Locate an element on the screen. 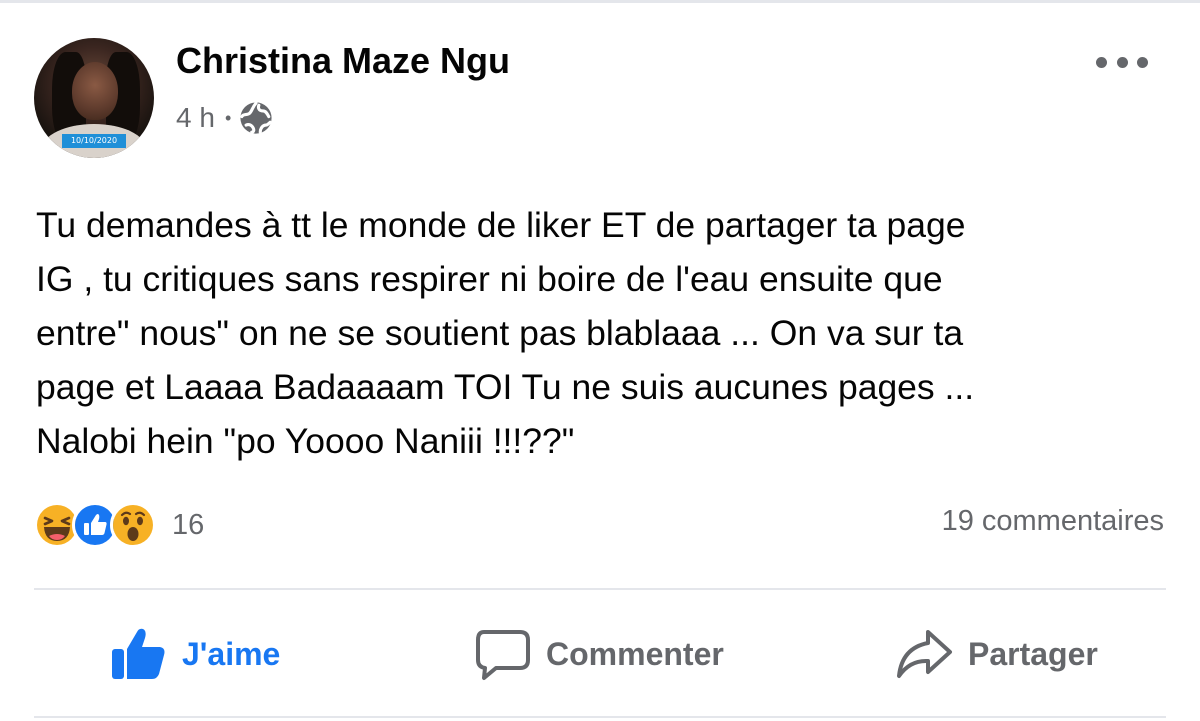 The width and height of the screenshot is (1200, 721). reactions-summary: 16 is located at coordinates (119, 525).